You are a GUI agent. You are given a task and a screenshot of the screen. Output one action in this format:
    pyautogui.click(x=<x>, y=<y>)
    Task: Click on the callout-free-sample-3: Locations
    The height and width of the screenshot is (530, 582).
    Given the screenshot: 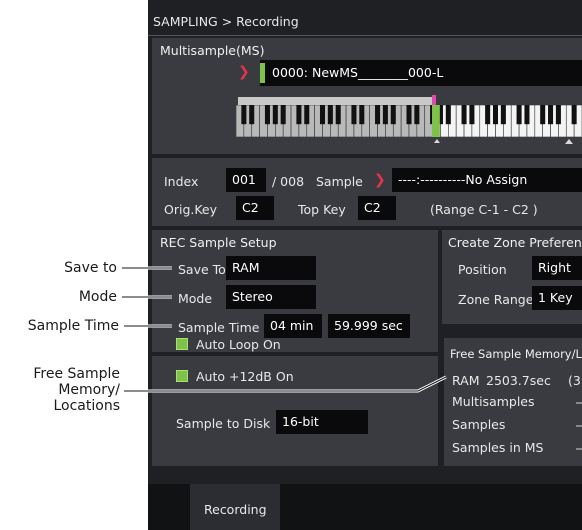 What is the action you would take?
    pyautogui.click(x=86, y=406)
    